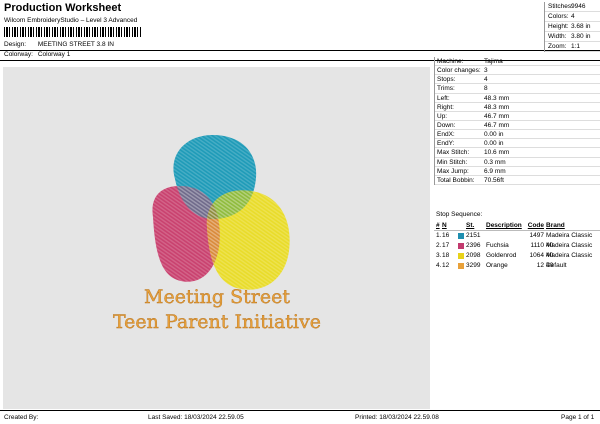  Describe the element at coordinates (15, 44) in the screenshot. I see `design-label: Design:` at that location.